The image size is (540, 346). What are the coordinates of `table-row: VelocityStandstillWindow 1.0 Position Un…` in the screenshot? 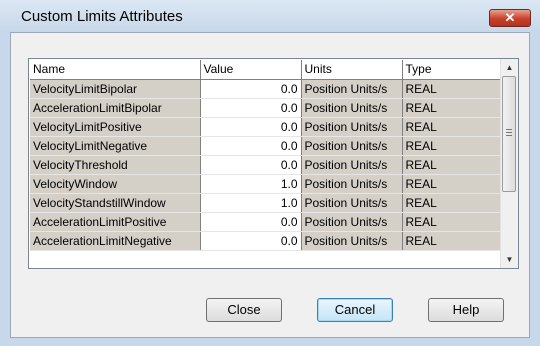 It's located at (266, 203).